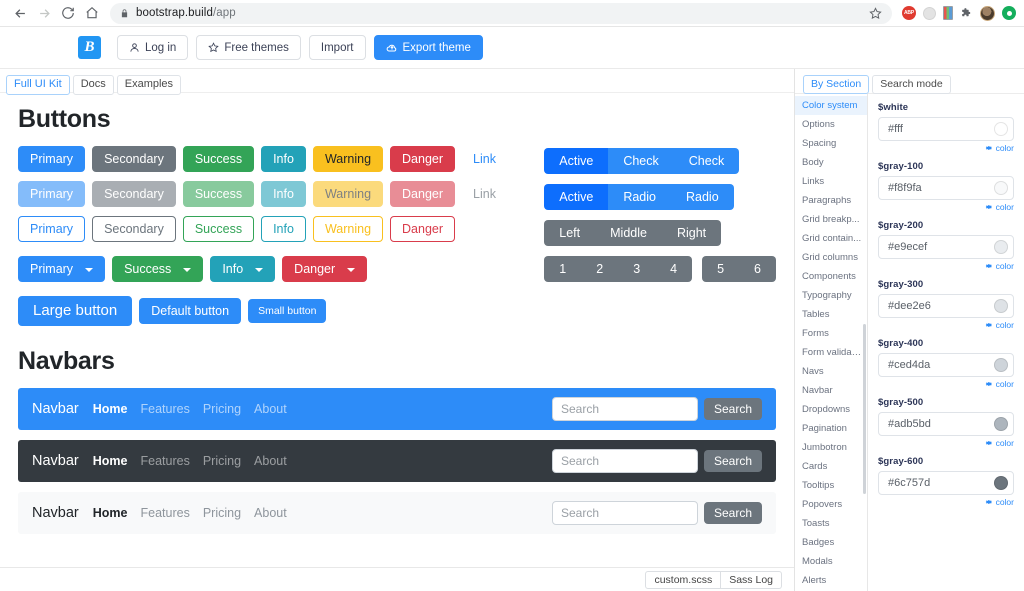 Image resolution: width=1024 pixels, height=591 pixels. I want to click on sidebar-item-components: Components, so click(831, 276).